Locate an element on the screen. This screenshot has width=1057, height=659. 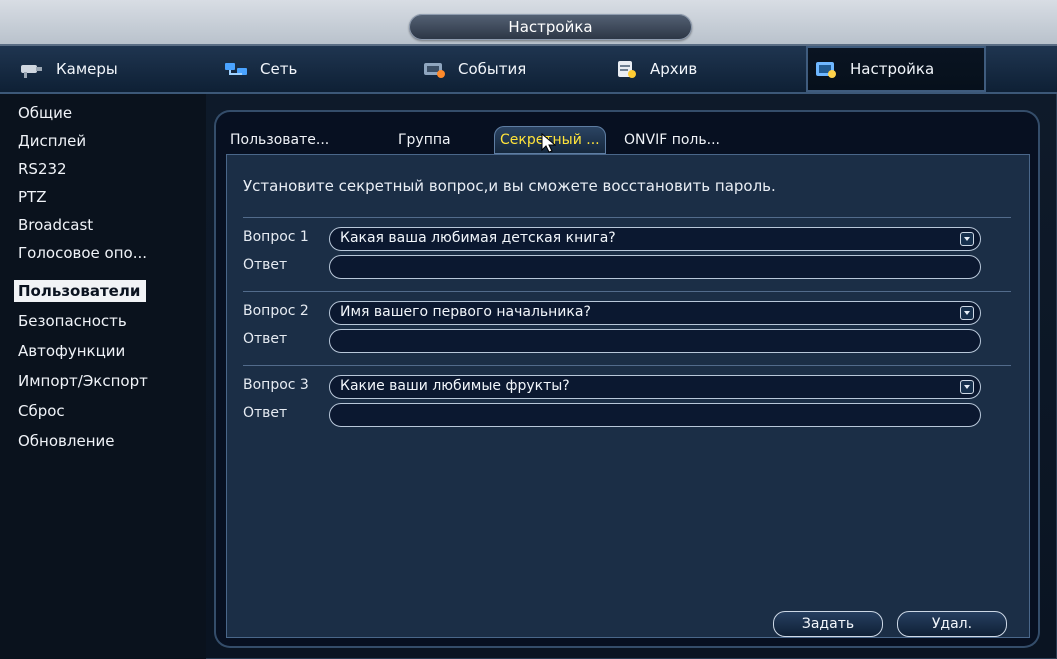
sidebar-item-ptz: PTZ is located at coordinates (32, 197).